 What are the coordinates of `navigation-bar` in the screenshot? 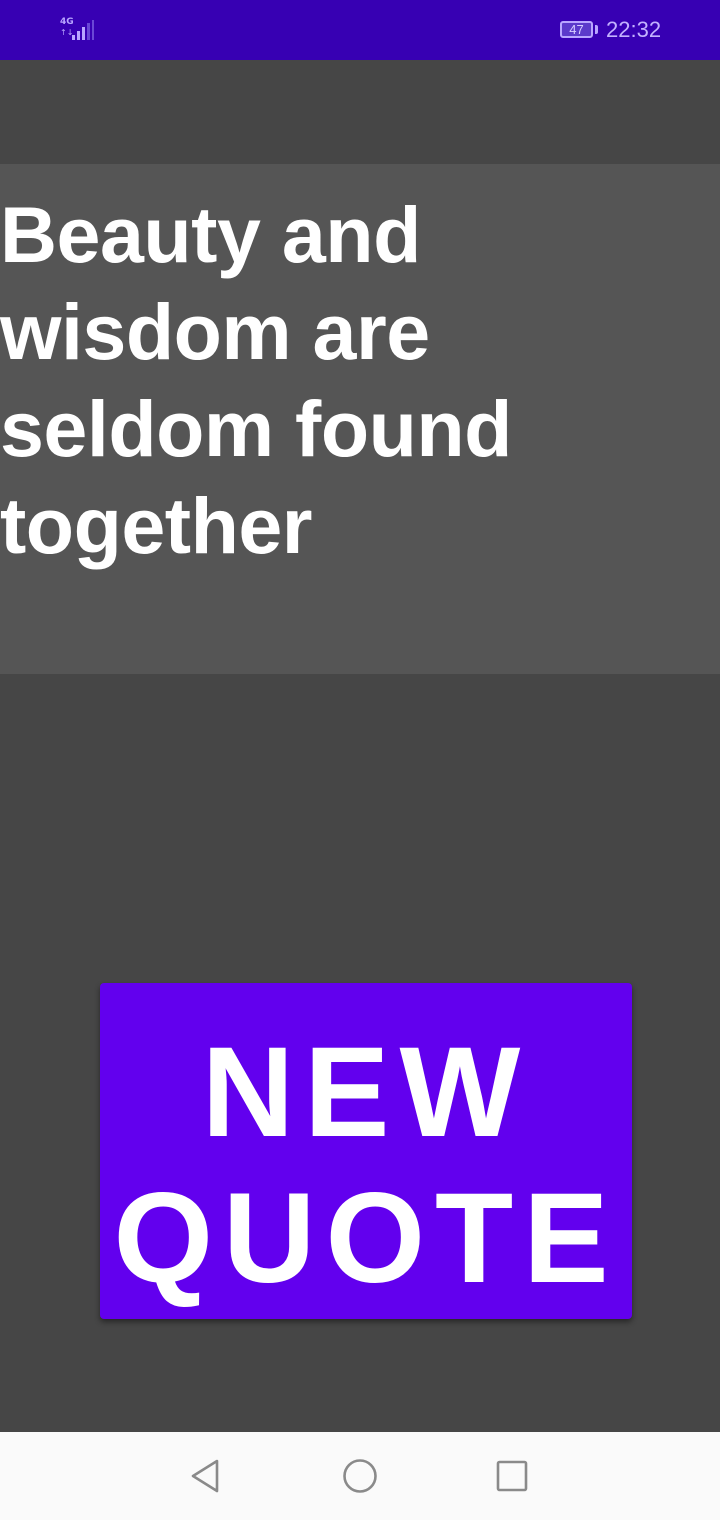 It's located at (360, 1476).